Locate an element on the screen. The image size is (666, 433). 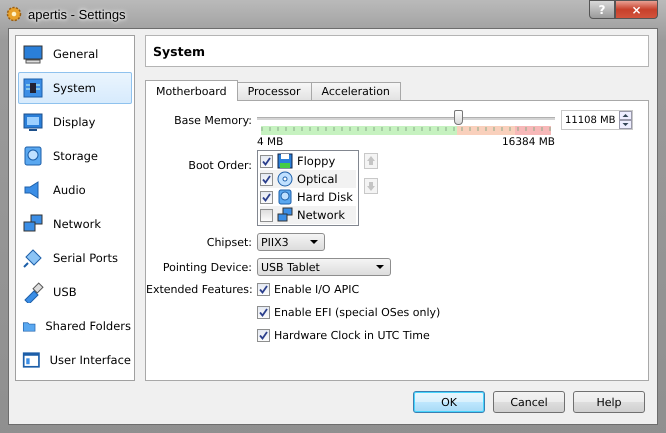
chip-icon is located at coordinates (33, 88).